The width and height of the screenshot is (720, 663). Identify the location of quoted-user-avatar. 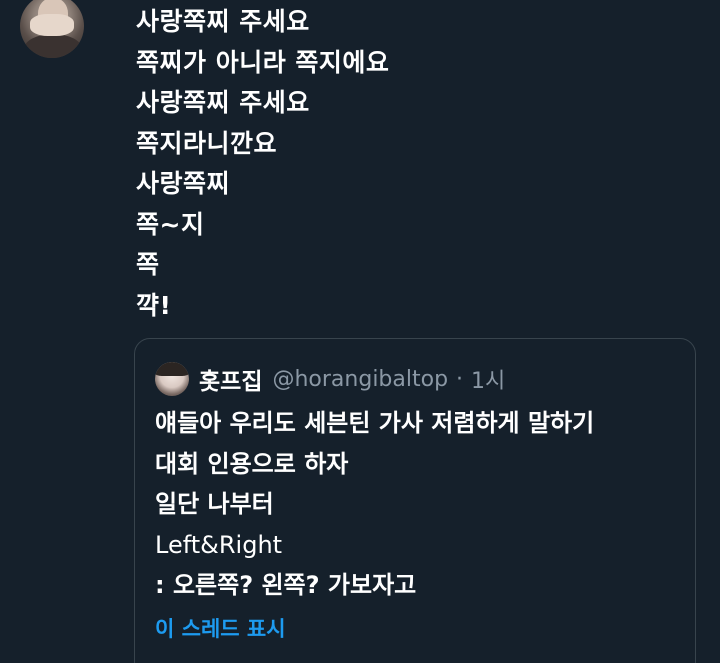
(172, 379).